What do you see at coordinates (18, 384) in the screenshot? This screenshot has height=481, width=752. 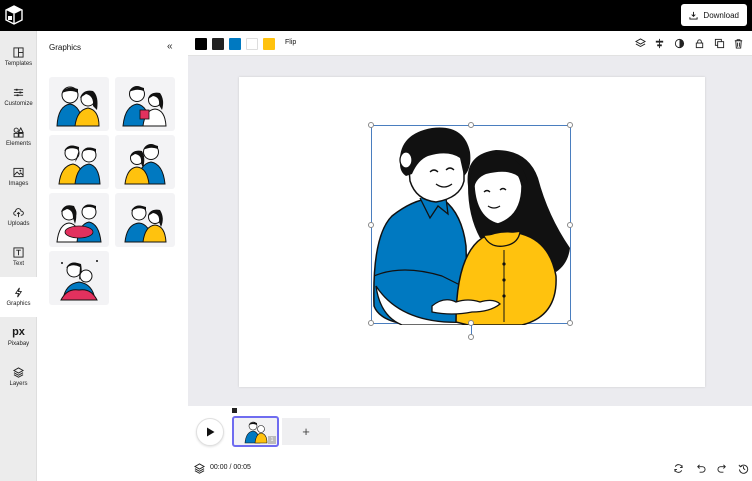 I see `rail-label: Layers` at bounding box center [18, 384].